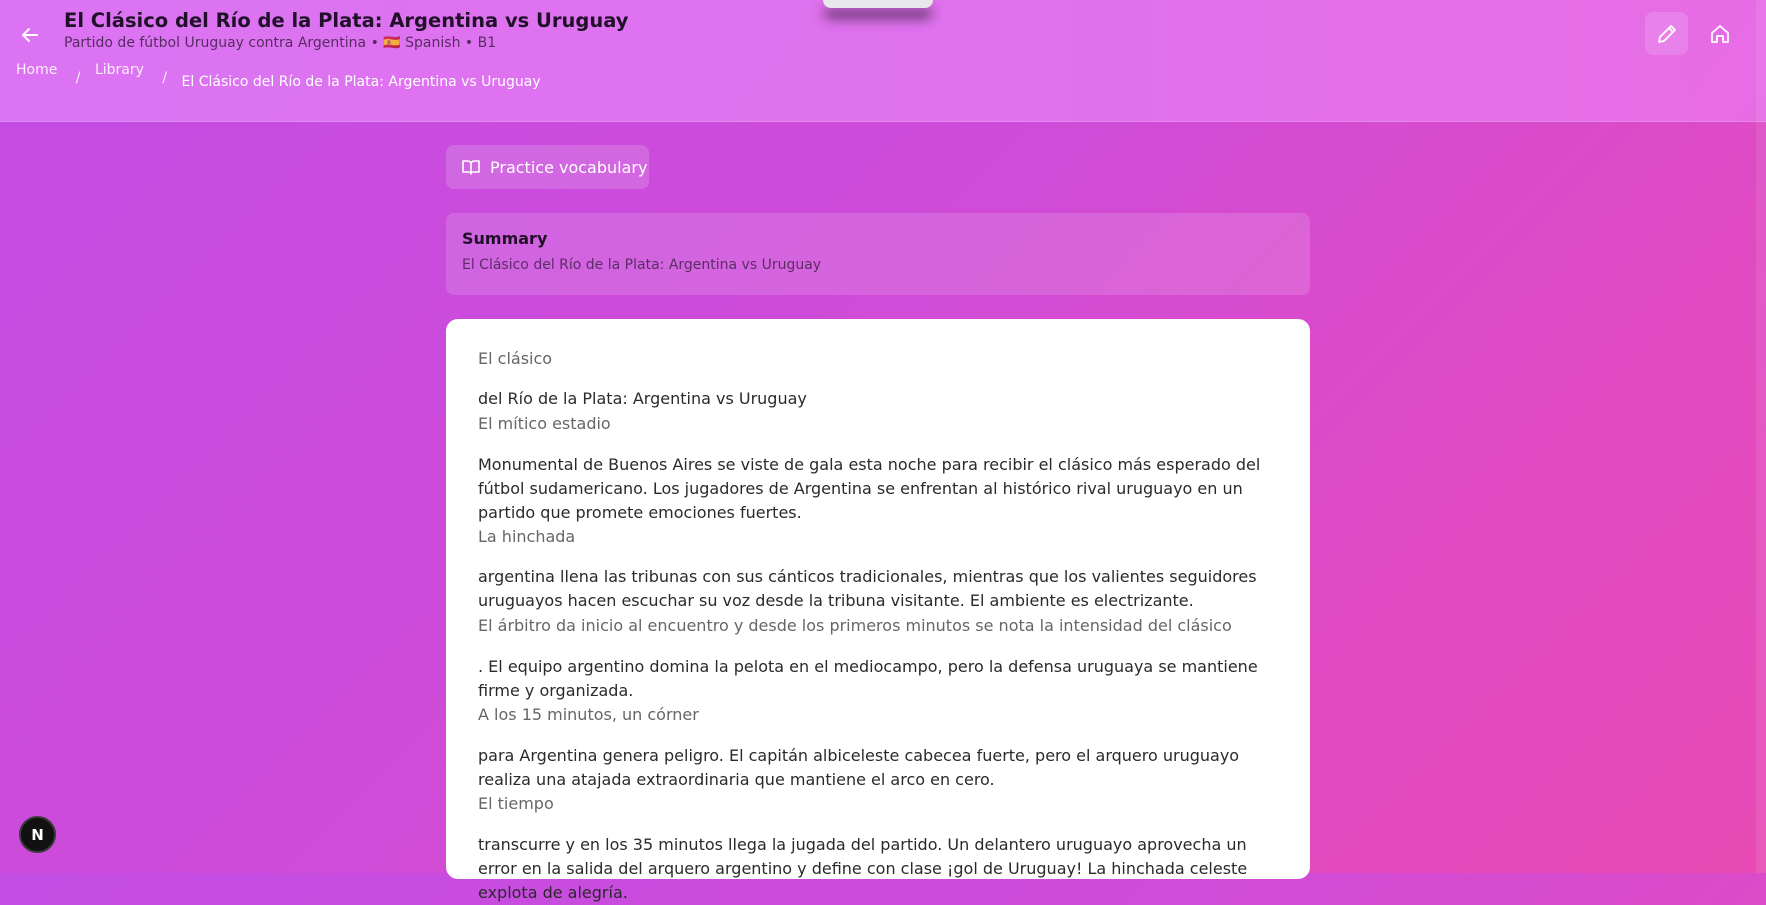 This screenshot has width=1766, height=905. What do you see at coordinates (878, 4) in the screenshot?
I see `camera-notch` at bounding box center [878, 4].